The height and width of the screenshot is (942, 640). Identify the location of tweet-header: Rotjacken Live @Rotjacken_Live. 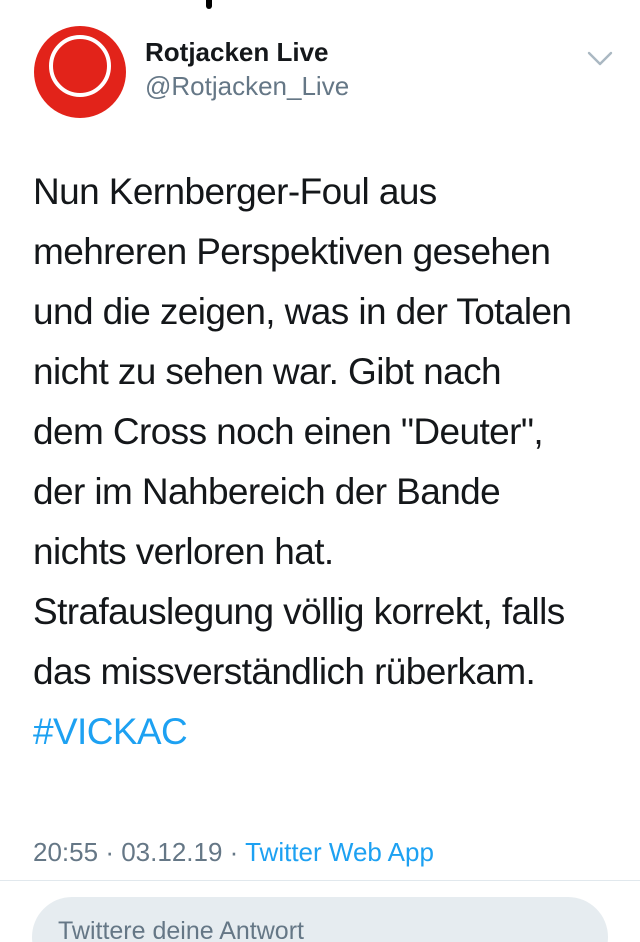
(320, 65).